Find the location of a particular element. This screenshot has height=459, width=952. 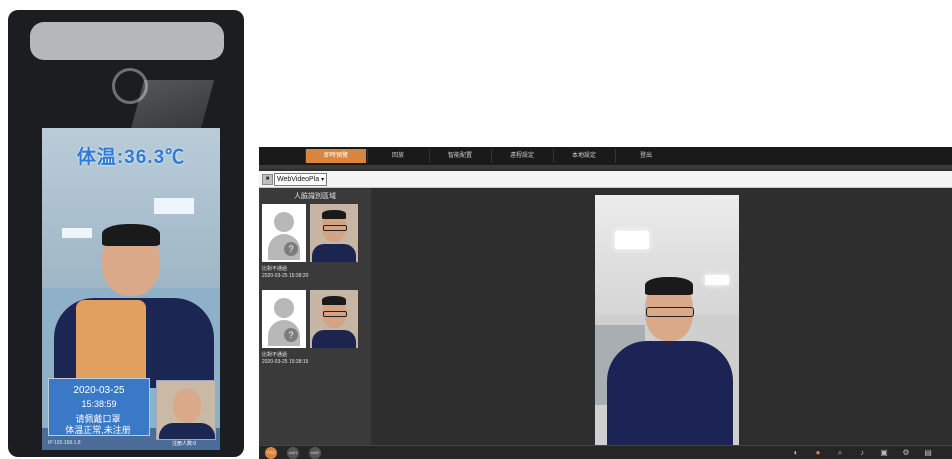

plugin-icon: ■ is located at coordinates (267, 179).